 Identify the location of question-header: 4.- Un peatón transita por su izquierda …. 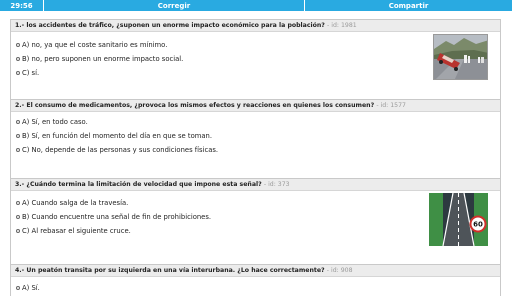
(255, 271).